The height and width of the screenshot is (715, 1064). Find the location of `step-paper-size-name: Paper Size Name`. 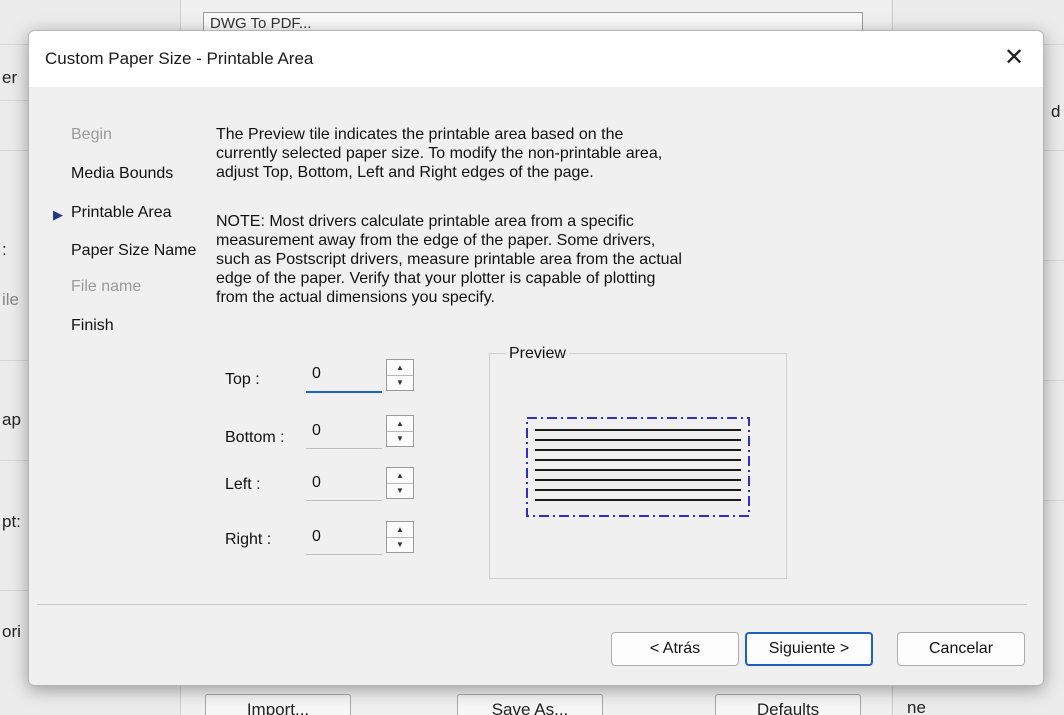

step-paper-size-name: Paper Size Name is located at coordinates (134, 250).